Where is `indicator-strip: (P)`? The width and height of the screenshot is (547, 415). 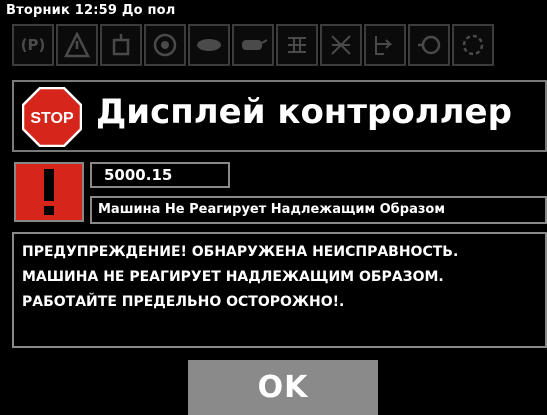 indicator-strip: (P) is located at coordinates (279, 47).